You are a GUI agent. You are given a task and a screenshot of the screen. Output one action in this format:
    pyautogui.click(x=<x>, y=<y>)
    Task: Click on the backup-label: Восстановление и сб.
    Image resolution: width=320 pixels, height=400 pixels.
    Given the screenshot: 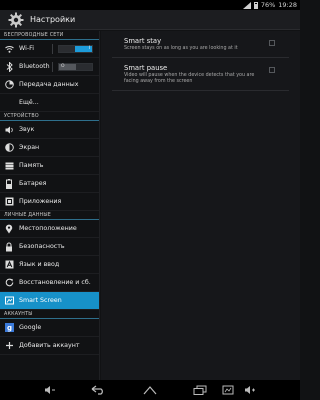 What is the action you would take?
    pyautogui.click(x=55, y=282)
    